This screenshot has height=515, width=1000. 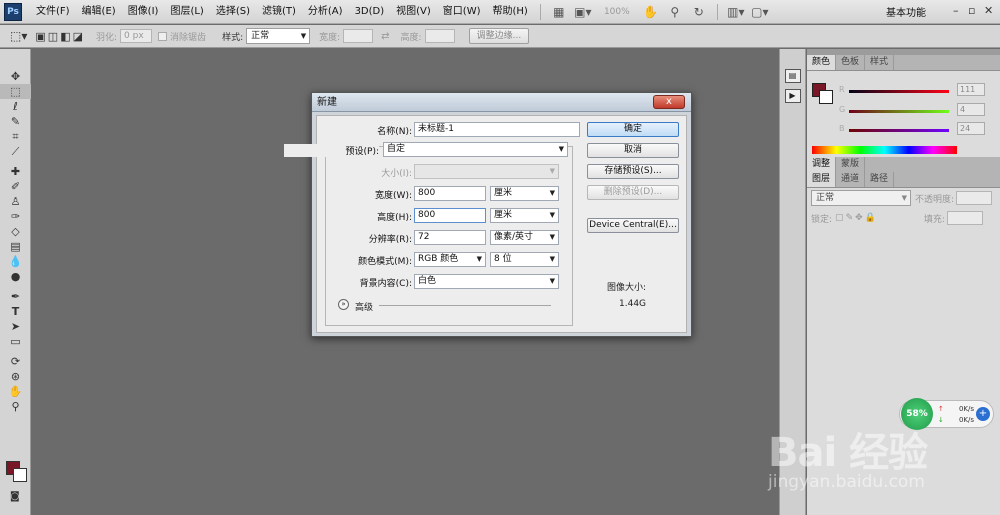 I want to click on healing-brush-tool-icon: ✚, so click(x=15, y=171).